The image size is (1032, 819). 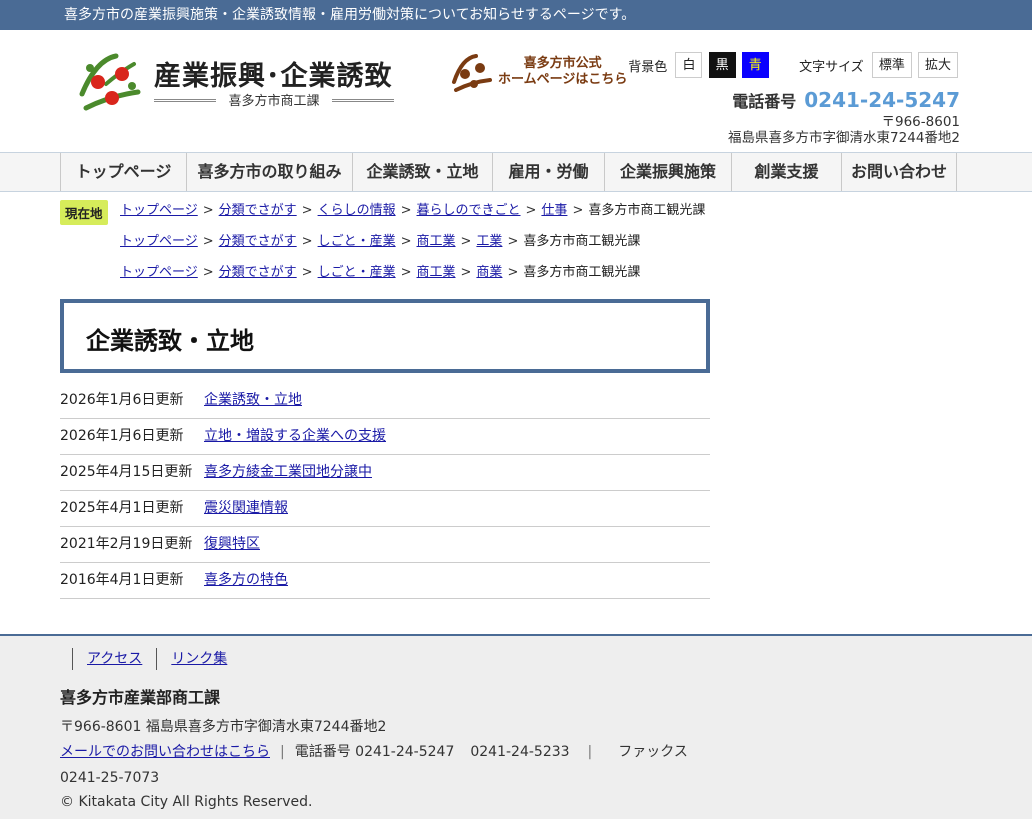 What do you see at coordinates (489, 272) in the screenshot?
I see `breadcrumb-link: 商業` at bounding box center [489, 272].